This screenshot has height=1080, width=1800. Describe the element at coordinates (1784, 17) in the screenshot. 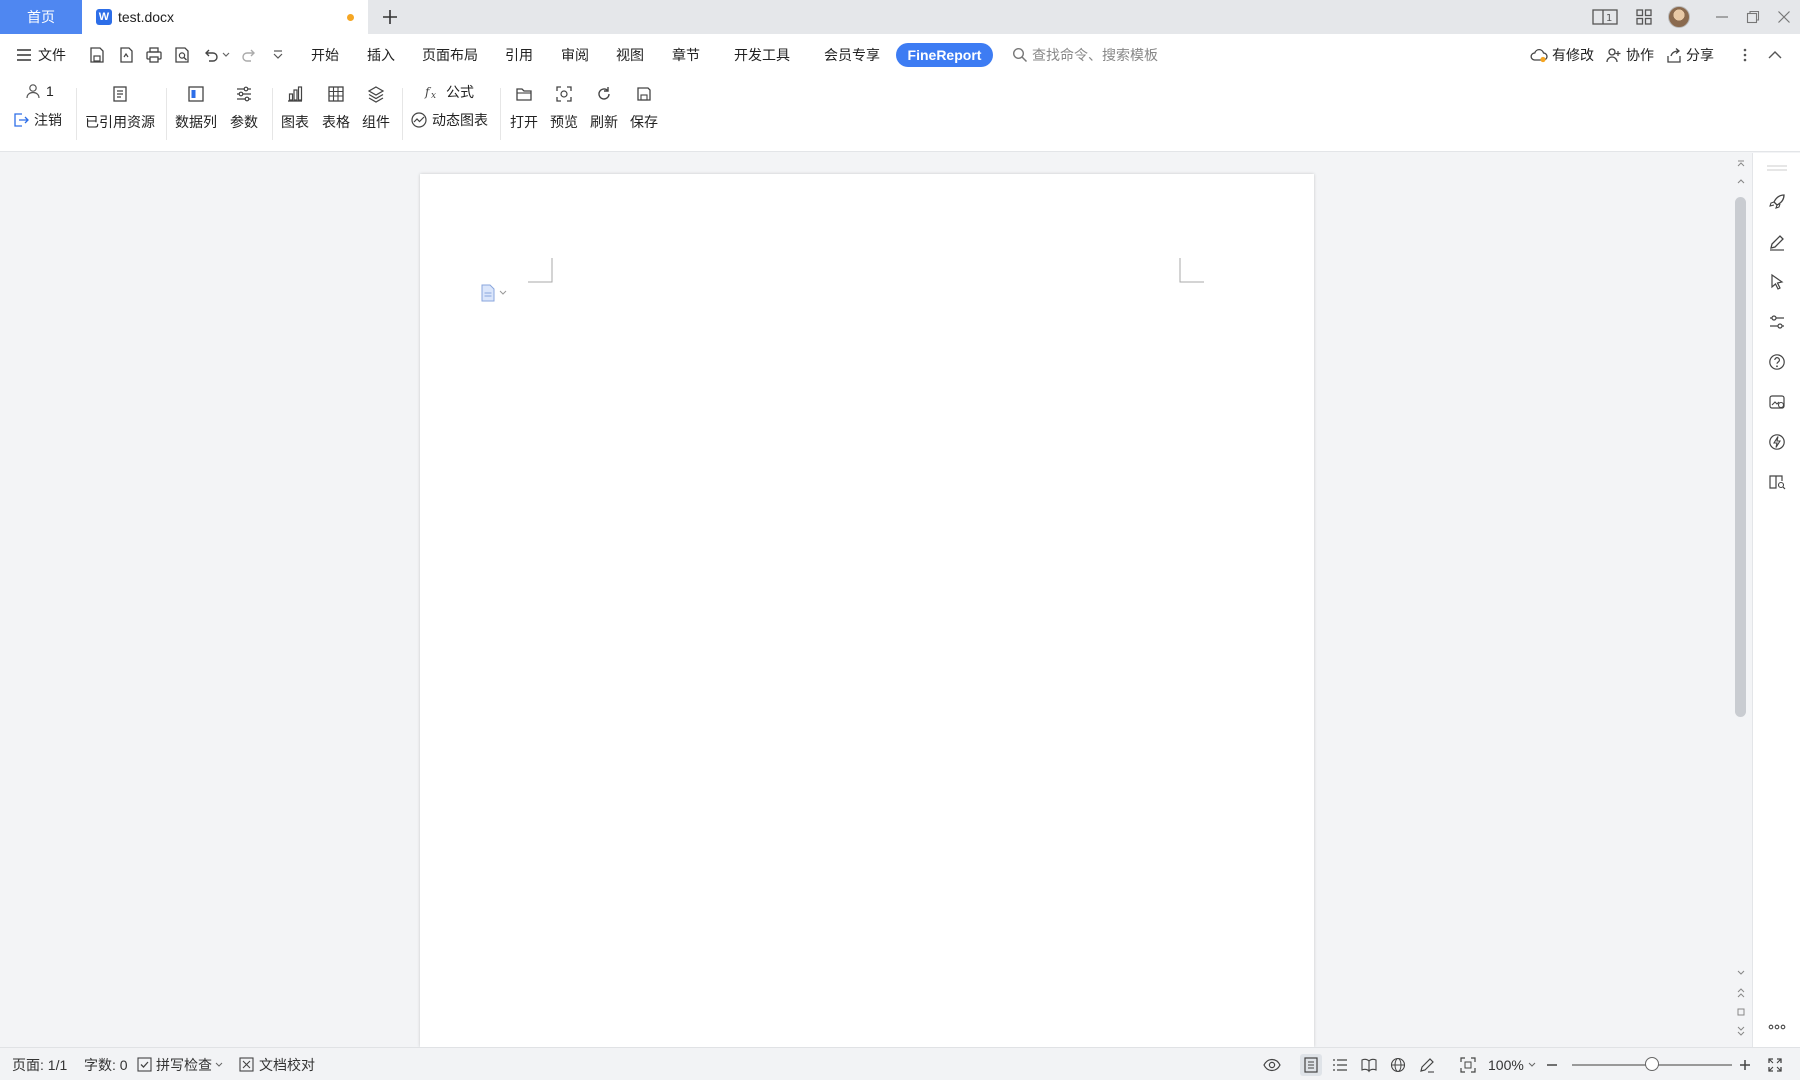

I see `close-window-button` at that location.